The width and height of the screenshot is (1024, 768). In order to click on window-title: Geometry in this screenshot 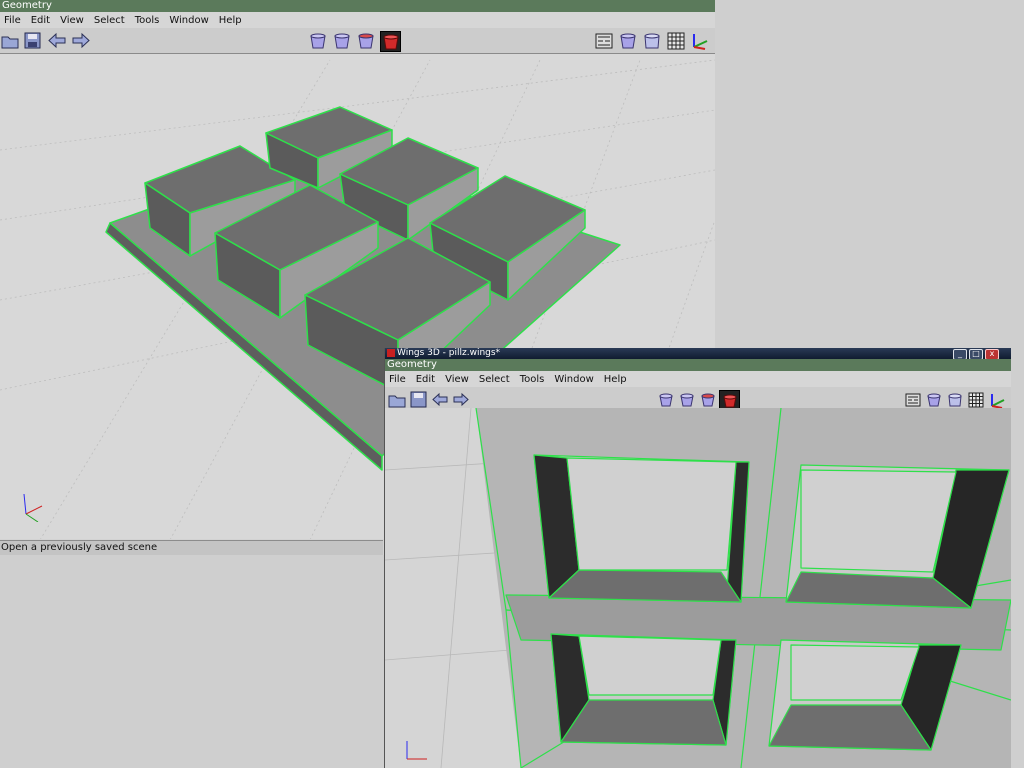, I will do `click(357, 6)`.